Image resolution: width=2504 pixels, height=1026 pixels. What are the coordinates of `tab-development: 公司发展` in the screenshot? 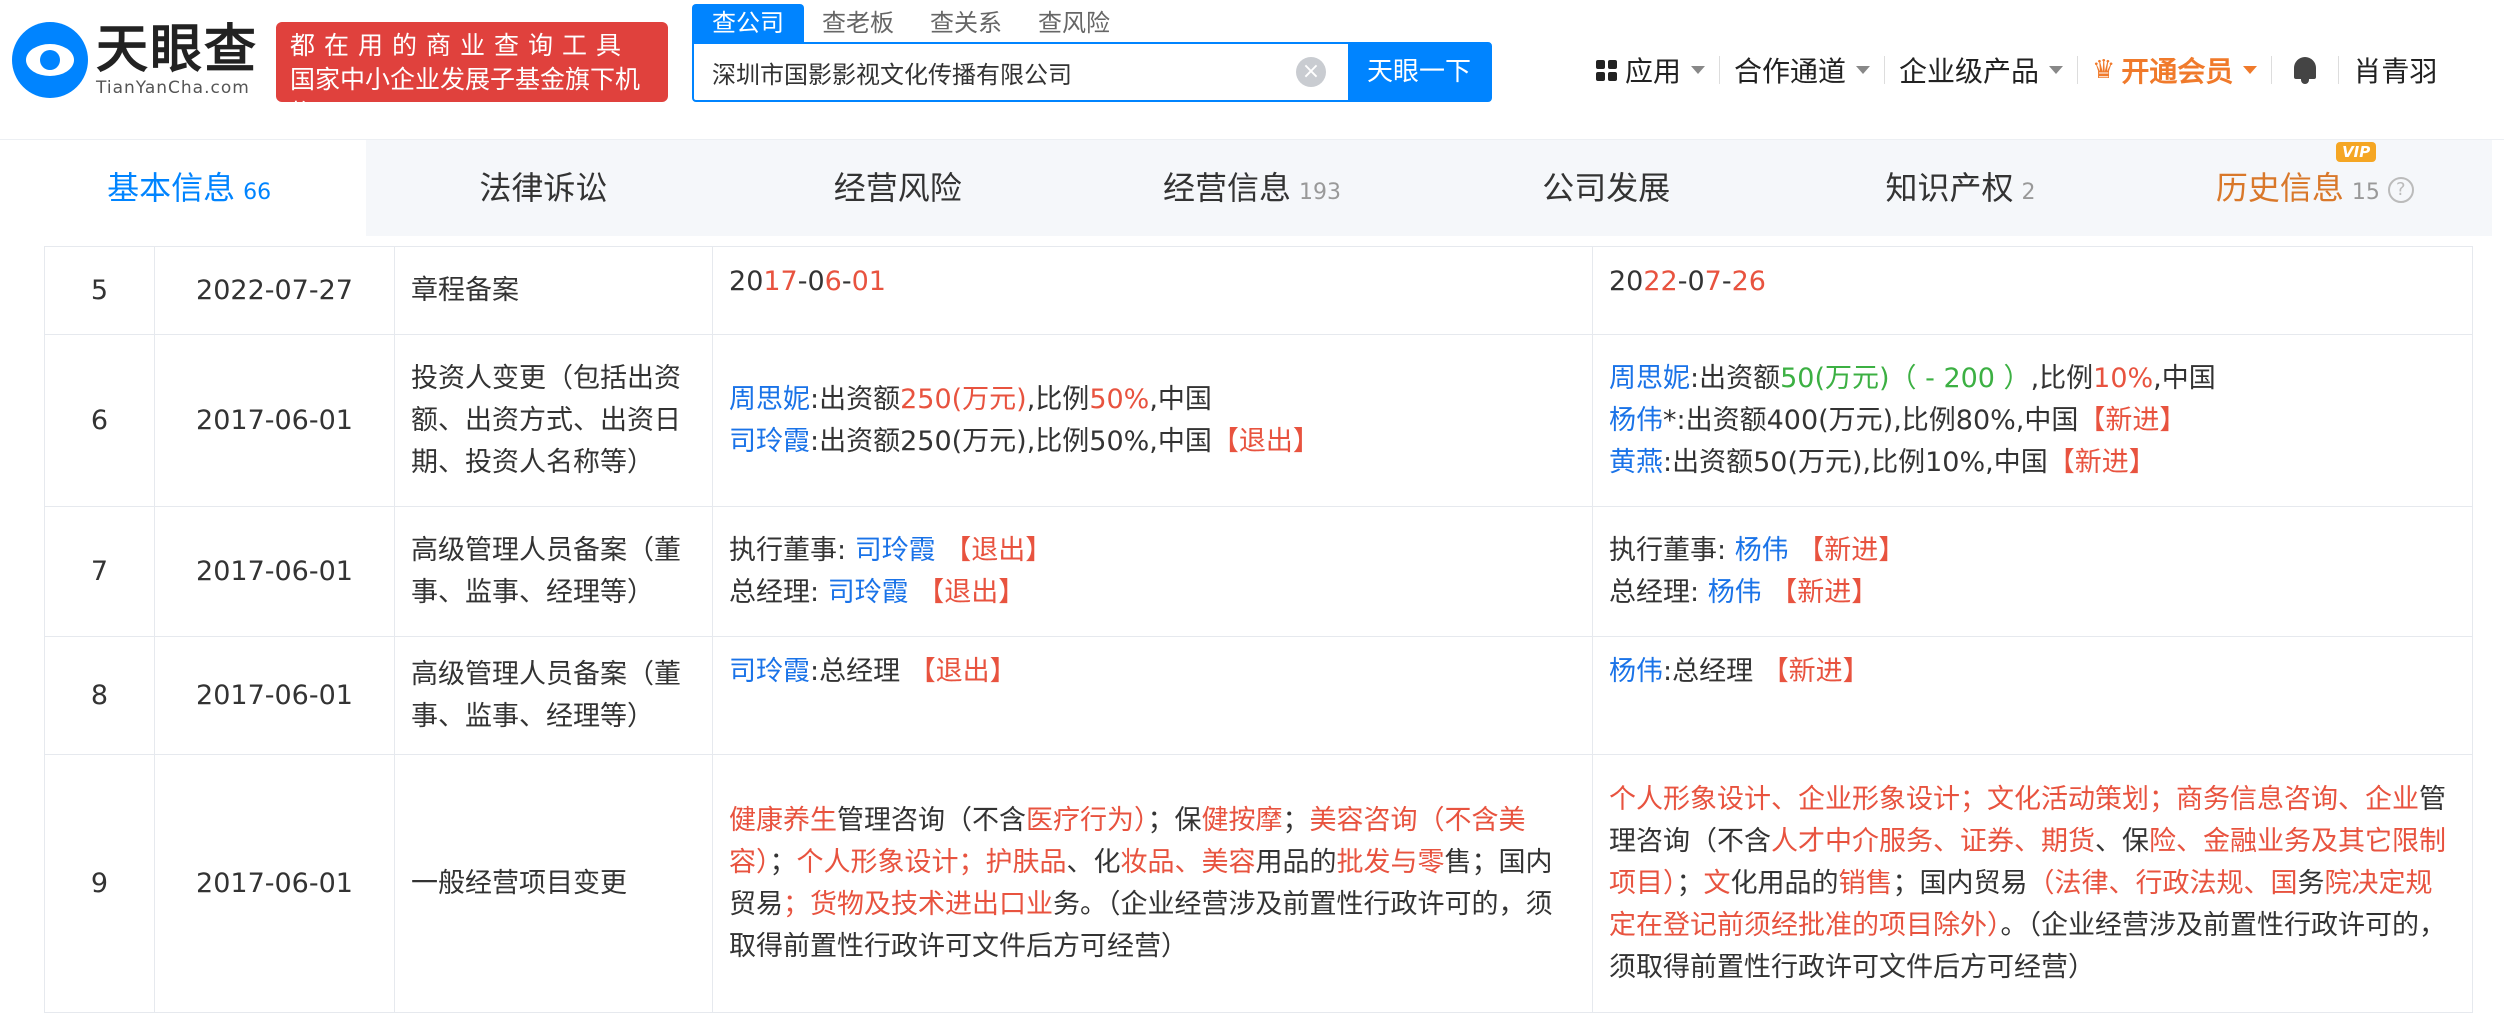 It's located at (1606, 188).